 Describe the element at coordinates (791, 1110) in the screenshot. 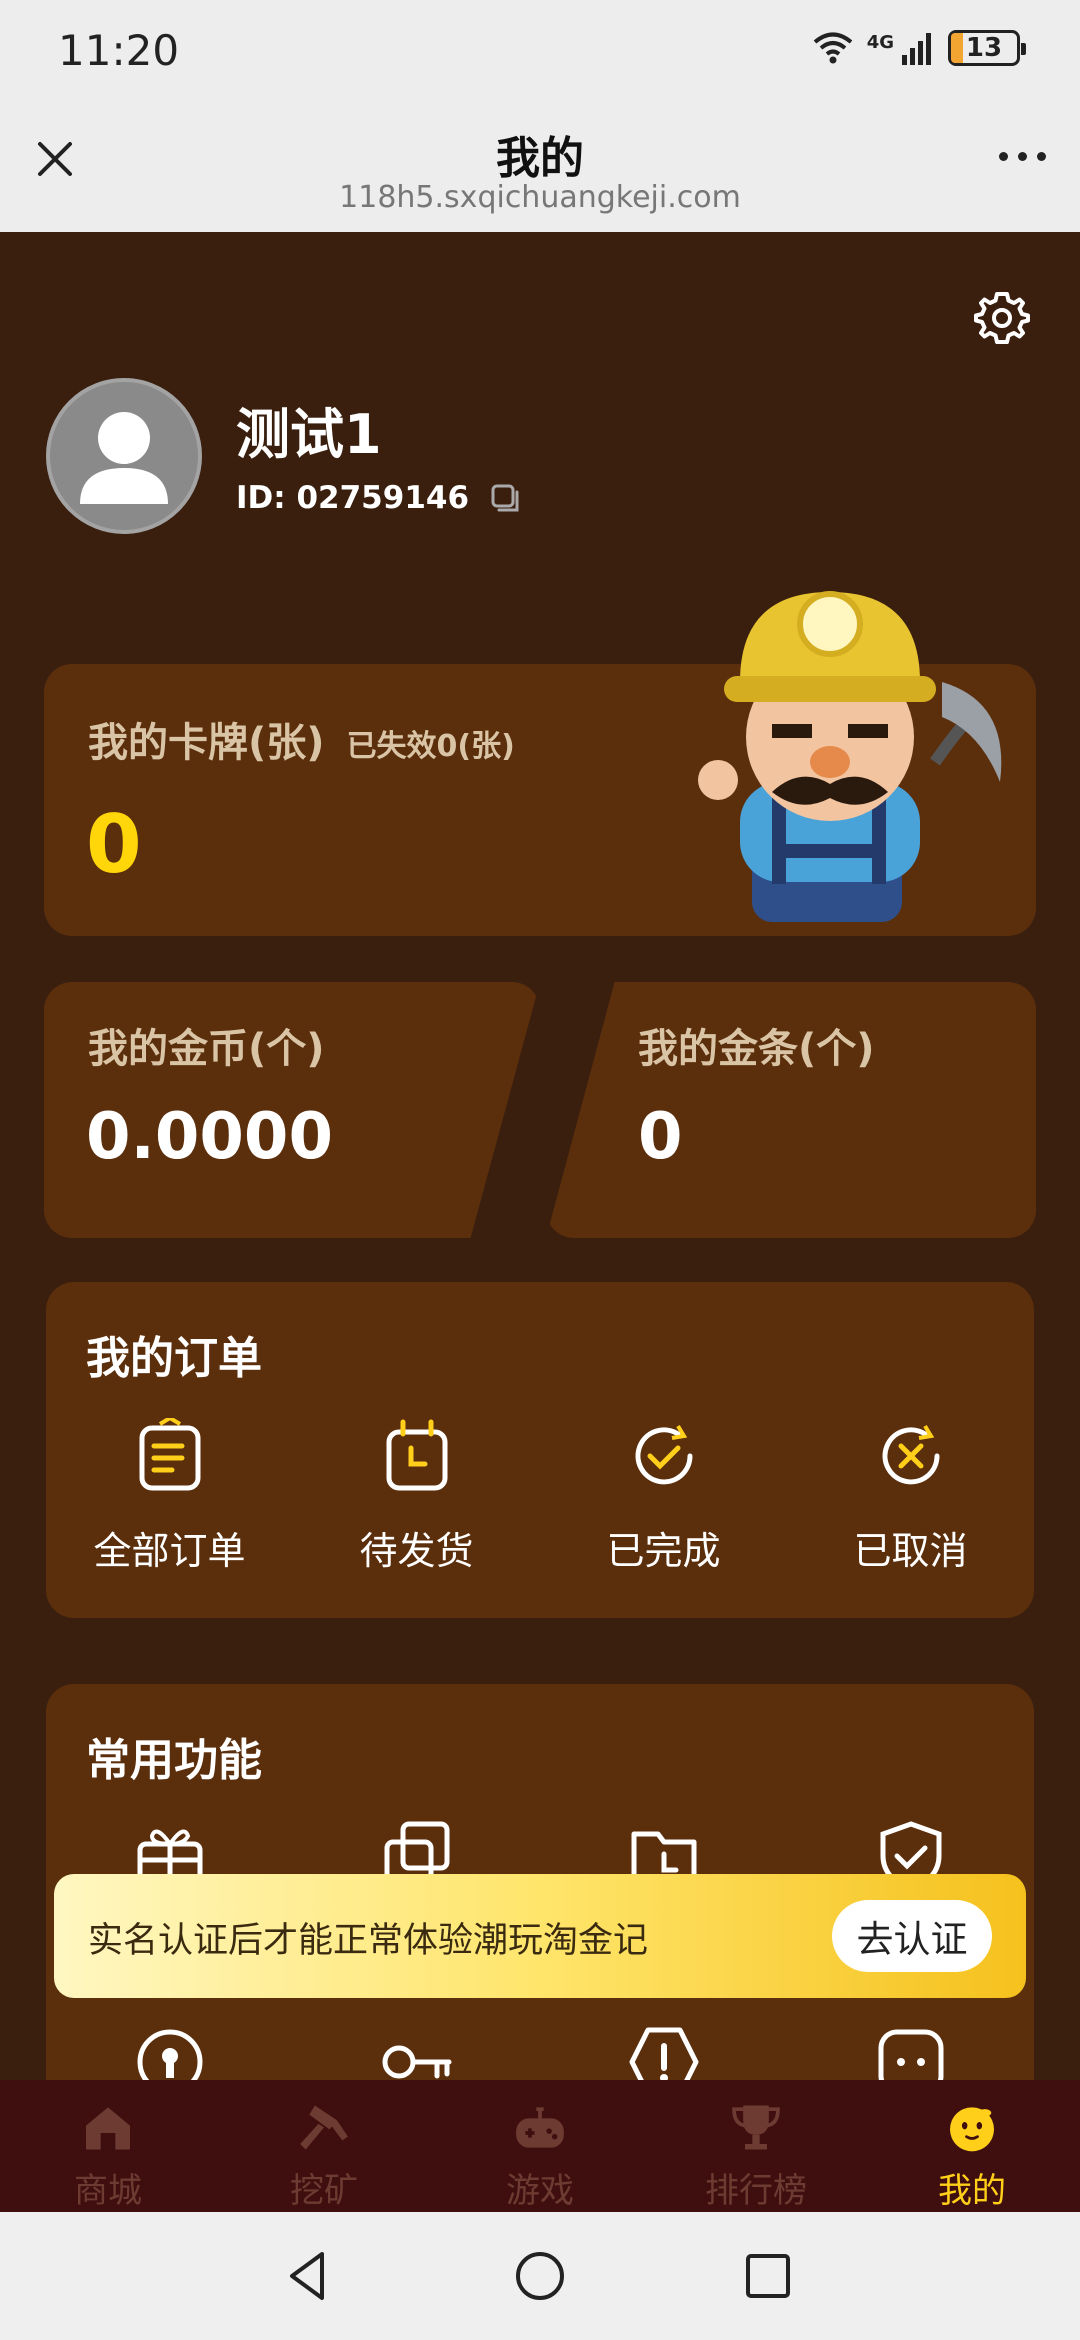

I see `my-gold-bars-panel: 我的金条(个) 0` at that location.